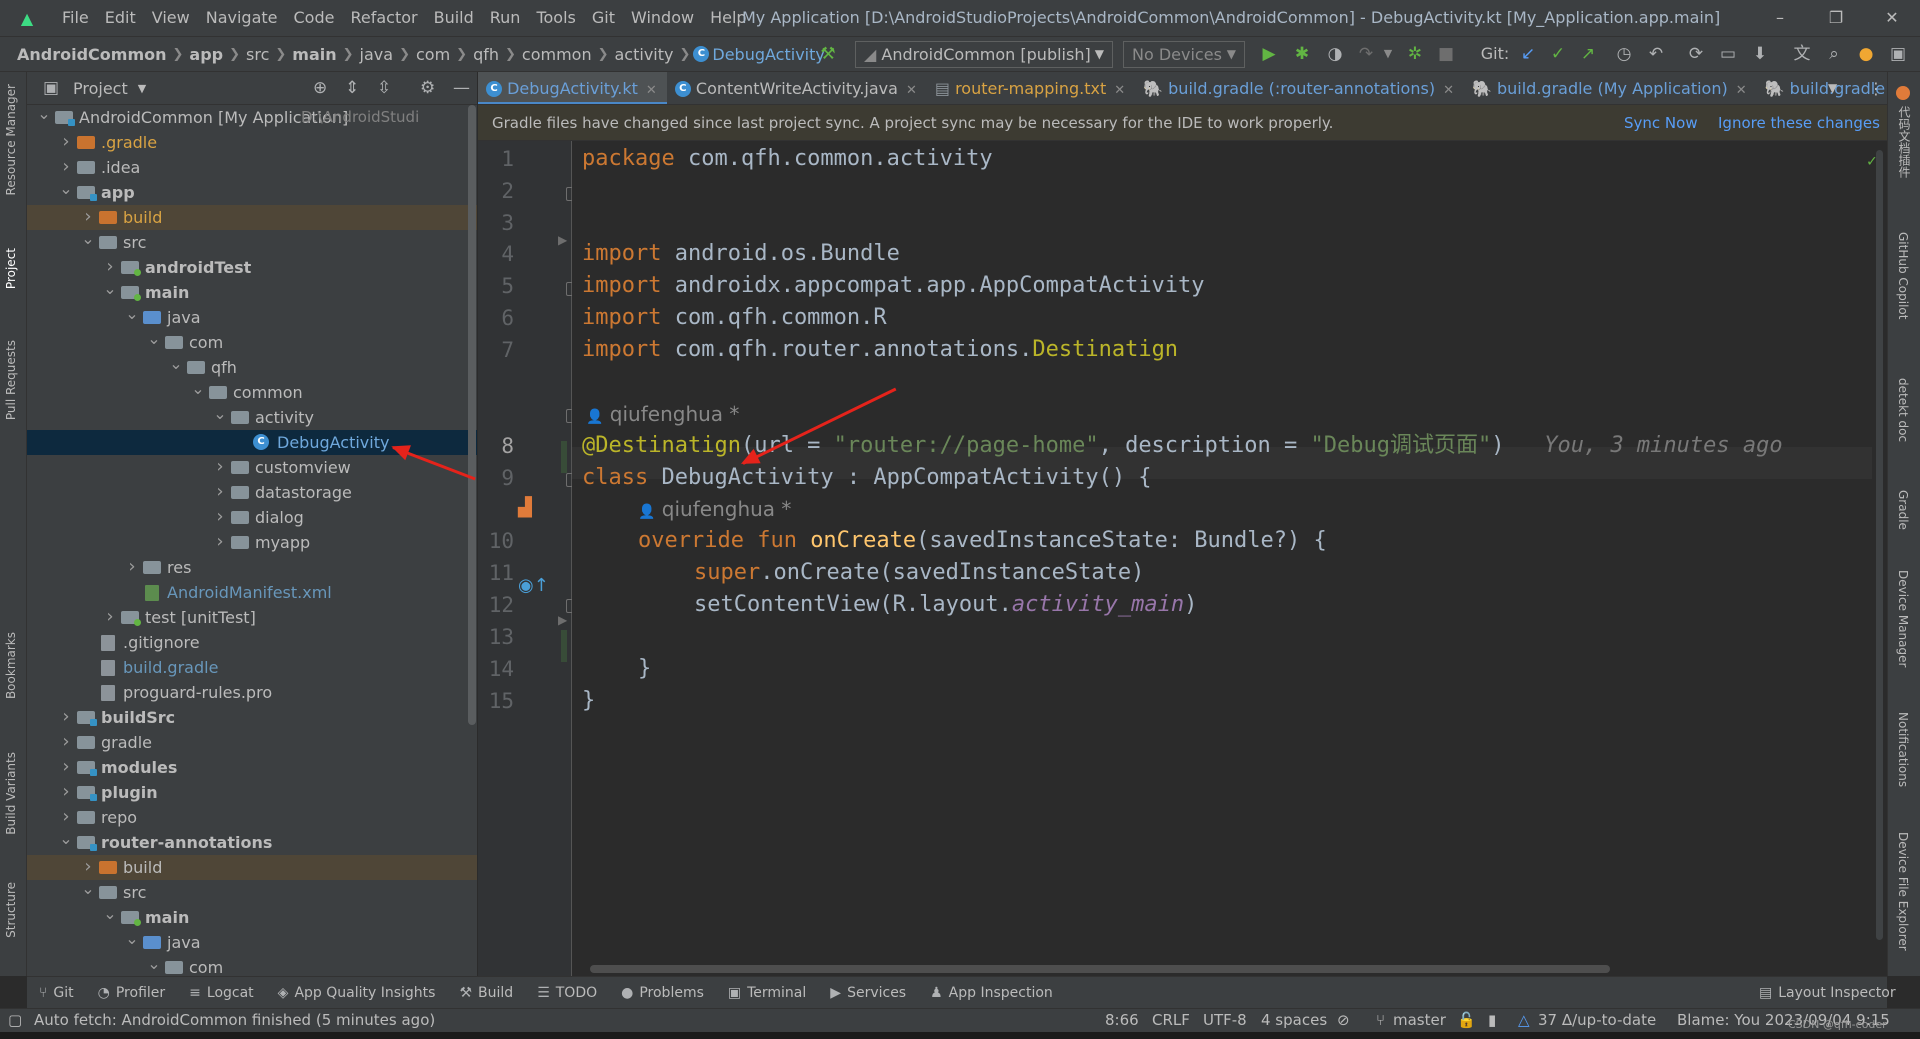 The height and width of the screenshot is (1039, 1920). I want to click on editor-vertical-scrollbar, so click(1879, 545).